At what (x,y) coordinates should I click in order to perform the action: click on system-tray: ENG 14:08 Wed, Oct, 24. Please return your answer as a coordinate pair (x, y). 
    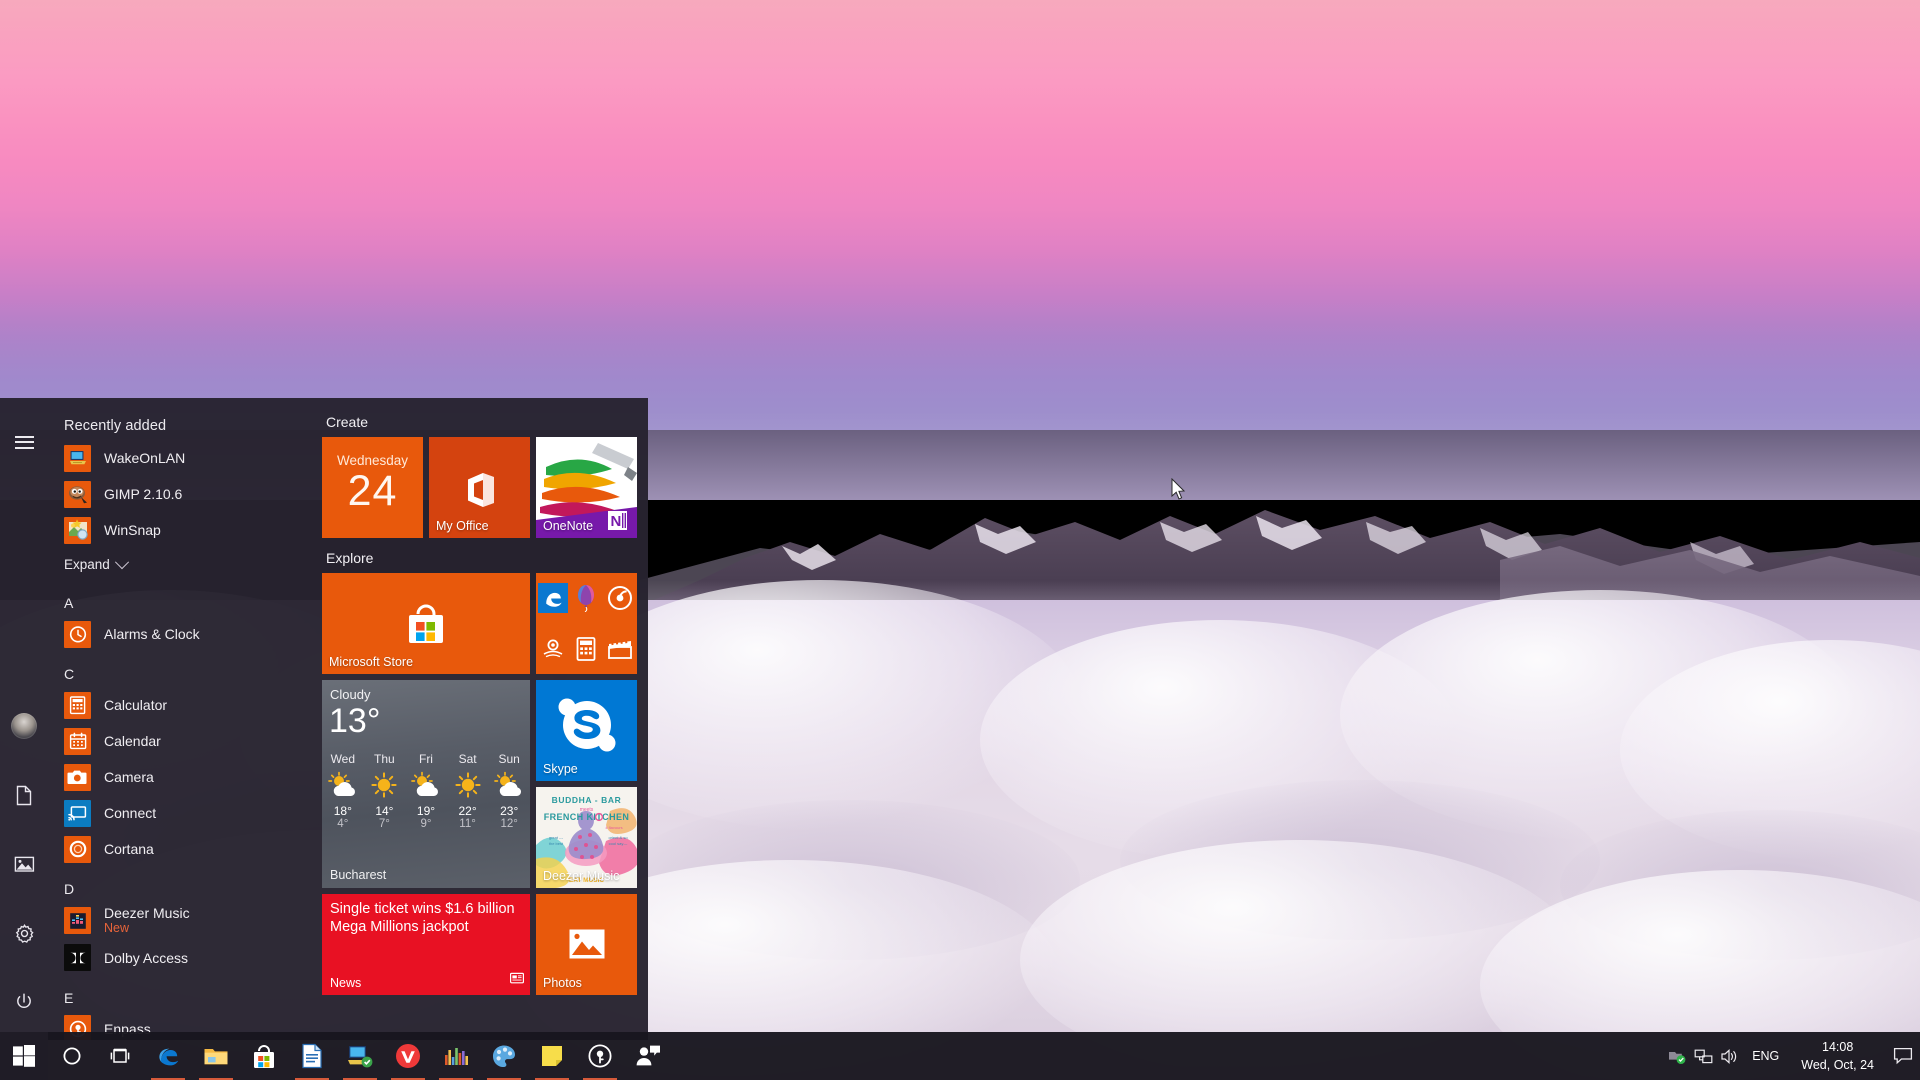
    Looking at the image, I should click on (1792, 1056).